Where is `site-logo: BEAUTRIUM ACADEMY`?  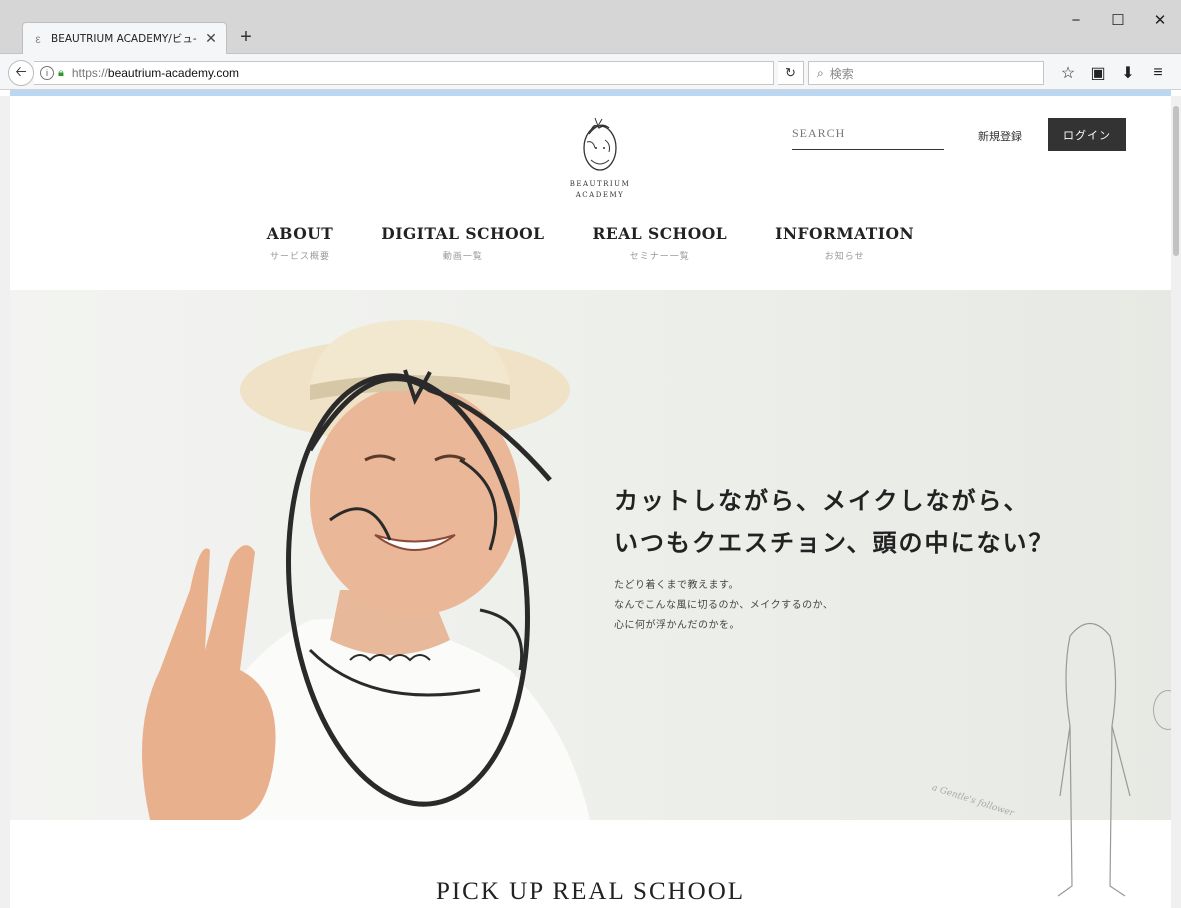
site-logo: BEAUTRIUM ACADEMY is located at coordinates (600, 160).